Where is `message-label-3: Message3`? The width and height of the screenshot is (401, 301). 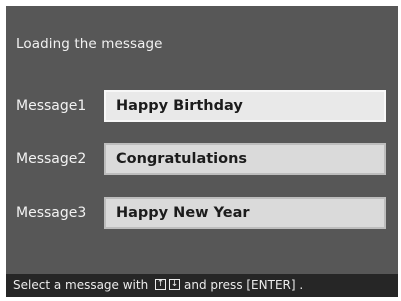 message-label-3: Message3 is located at coordinates (51, 213).